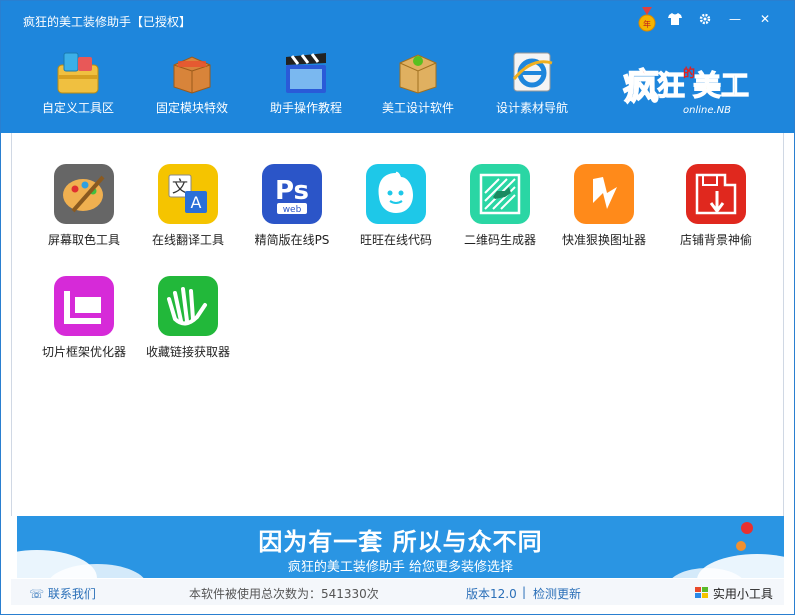 This screenshot has height=615, width=795. I want to click on app-label: 切片框架优化器, so click(83, 352).